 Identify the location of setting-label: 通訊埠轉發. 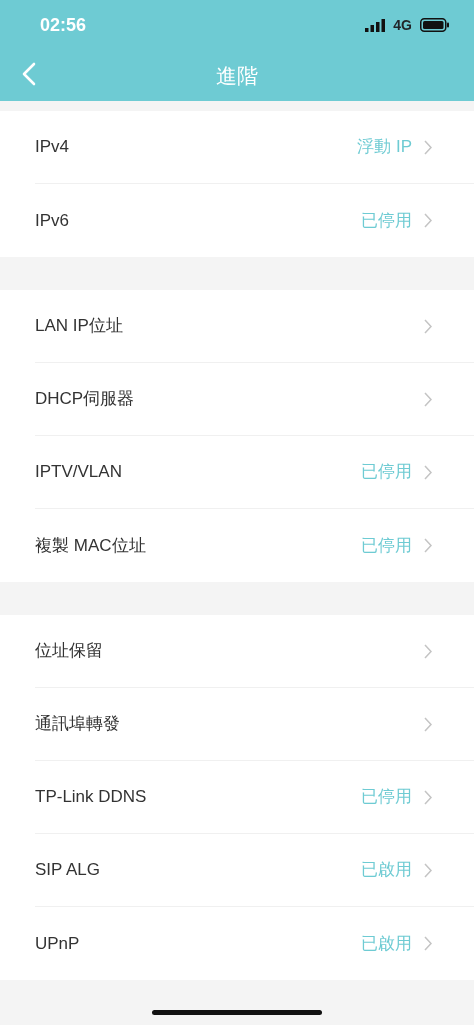
(229, 724).